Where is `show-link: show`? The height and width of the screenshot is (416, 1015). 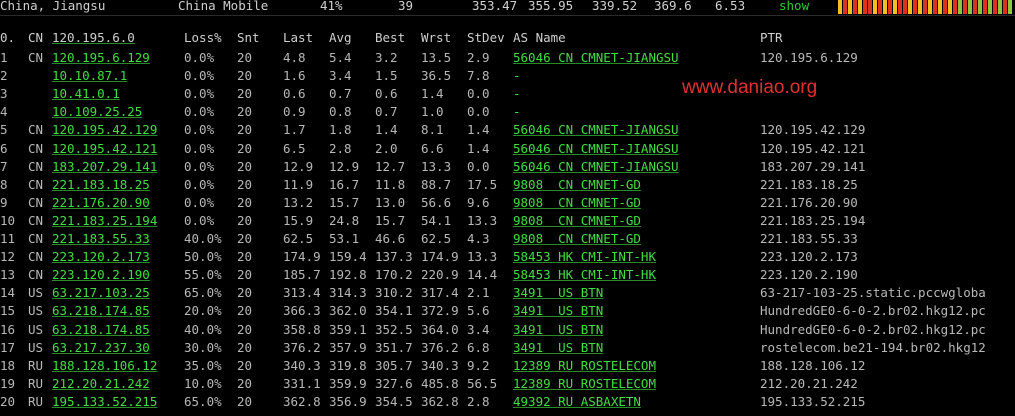 show-link: show is located at coordinates (794, 6).